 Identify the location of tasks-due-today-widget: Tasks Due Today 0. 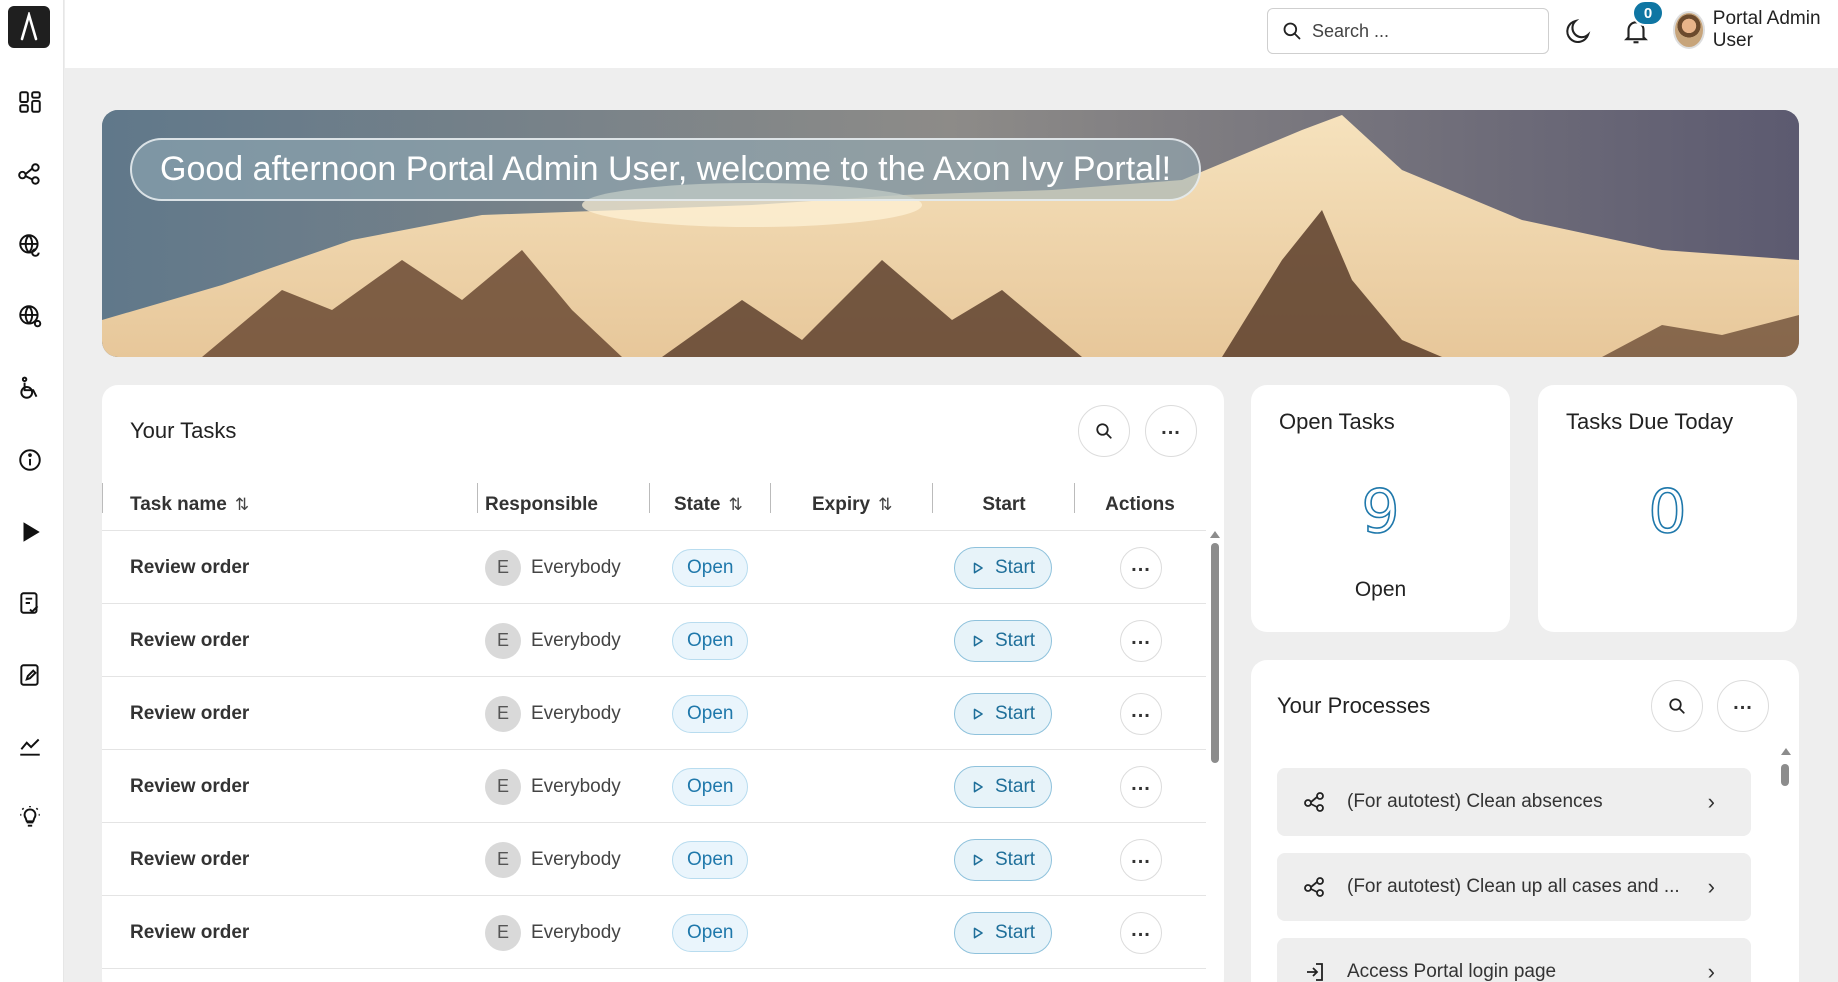
(1667, 508).